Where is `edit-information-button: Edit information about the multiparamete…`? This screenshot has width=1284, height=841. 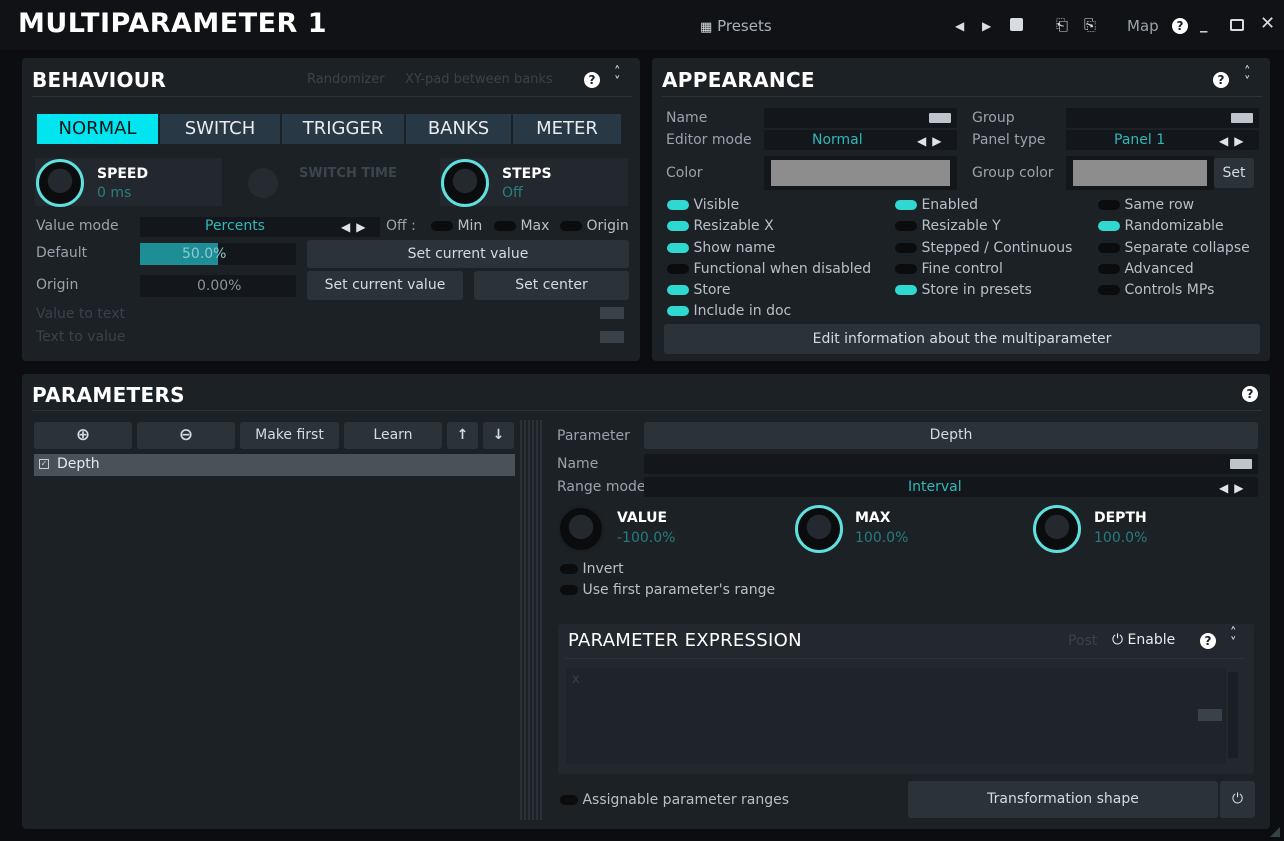
edit-information-button: Edit information about the multiparamete… is located at coordinates (962, 339).